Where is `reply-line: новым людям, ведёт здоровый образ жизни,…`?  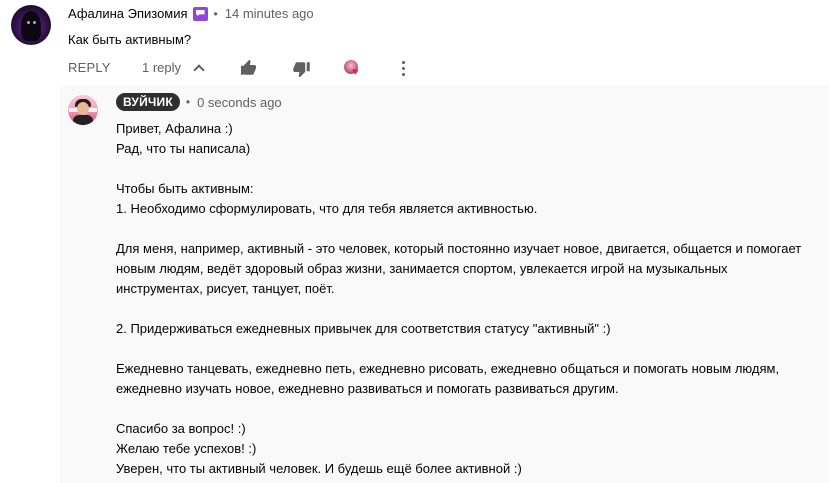
reply-line: новым людям, ведёт здоровый образ жизни,… is located at coordinates (422, 268).